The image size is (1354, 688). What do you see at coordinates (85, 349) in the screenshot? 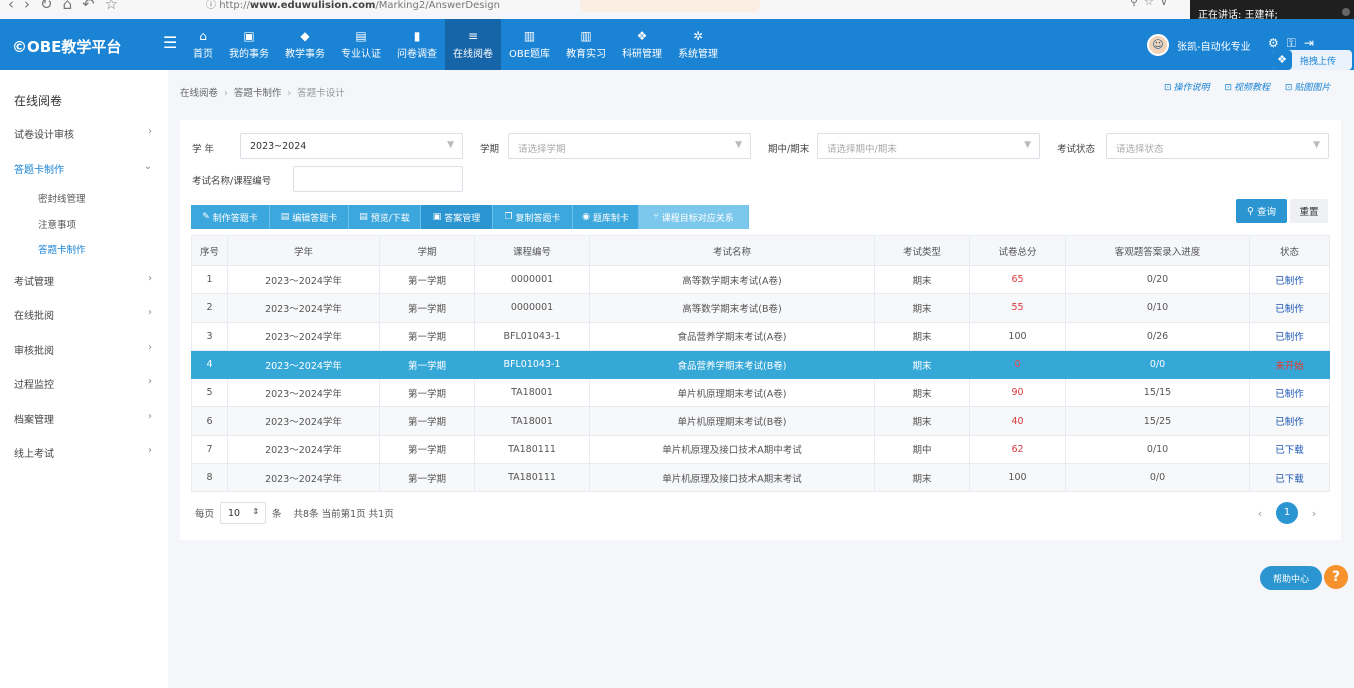
I see `sidebar-item-4: 审核批阅 ›` at bounding box center [85, 349].